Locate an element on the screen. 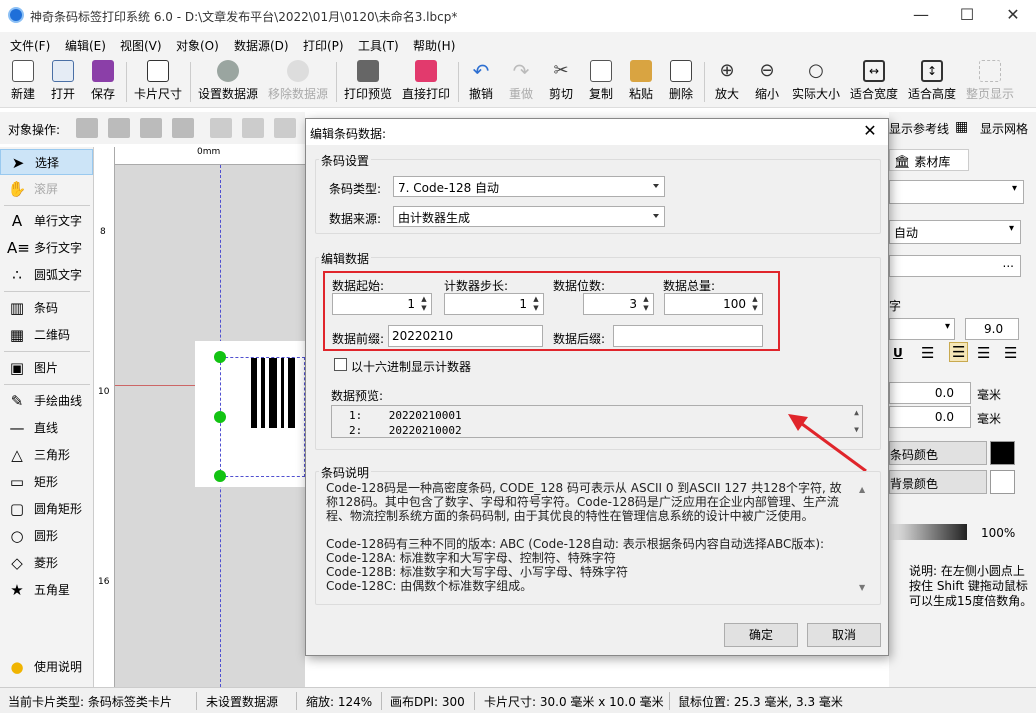  align-left-icon: ☰ is located at coordinates (927, 353).